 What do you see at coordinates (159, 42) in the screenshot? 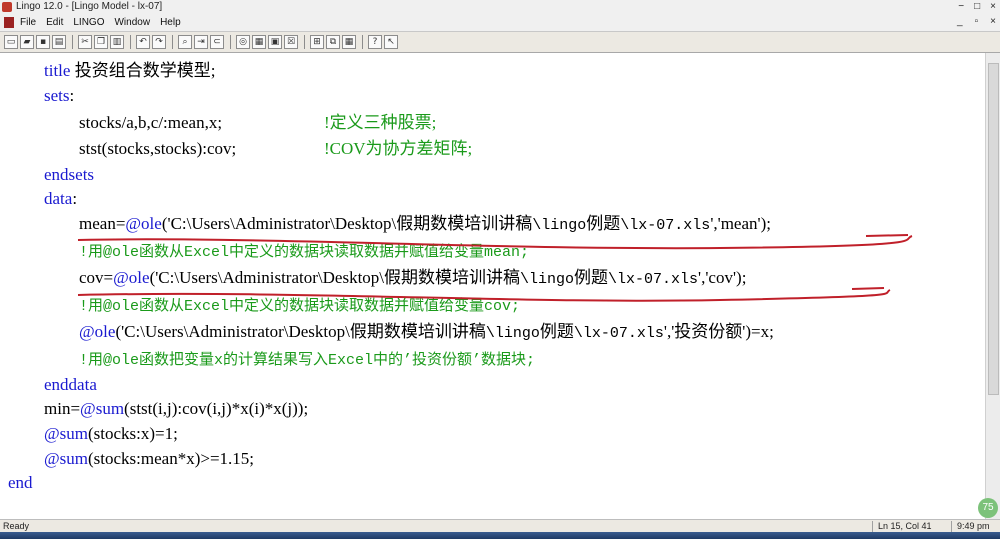
I see `redo-icon: ↷` at bounding box center [159, 42].